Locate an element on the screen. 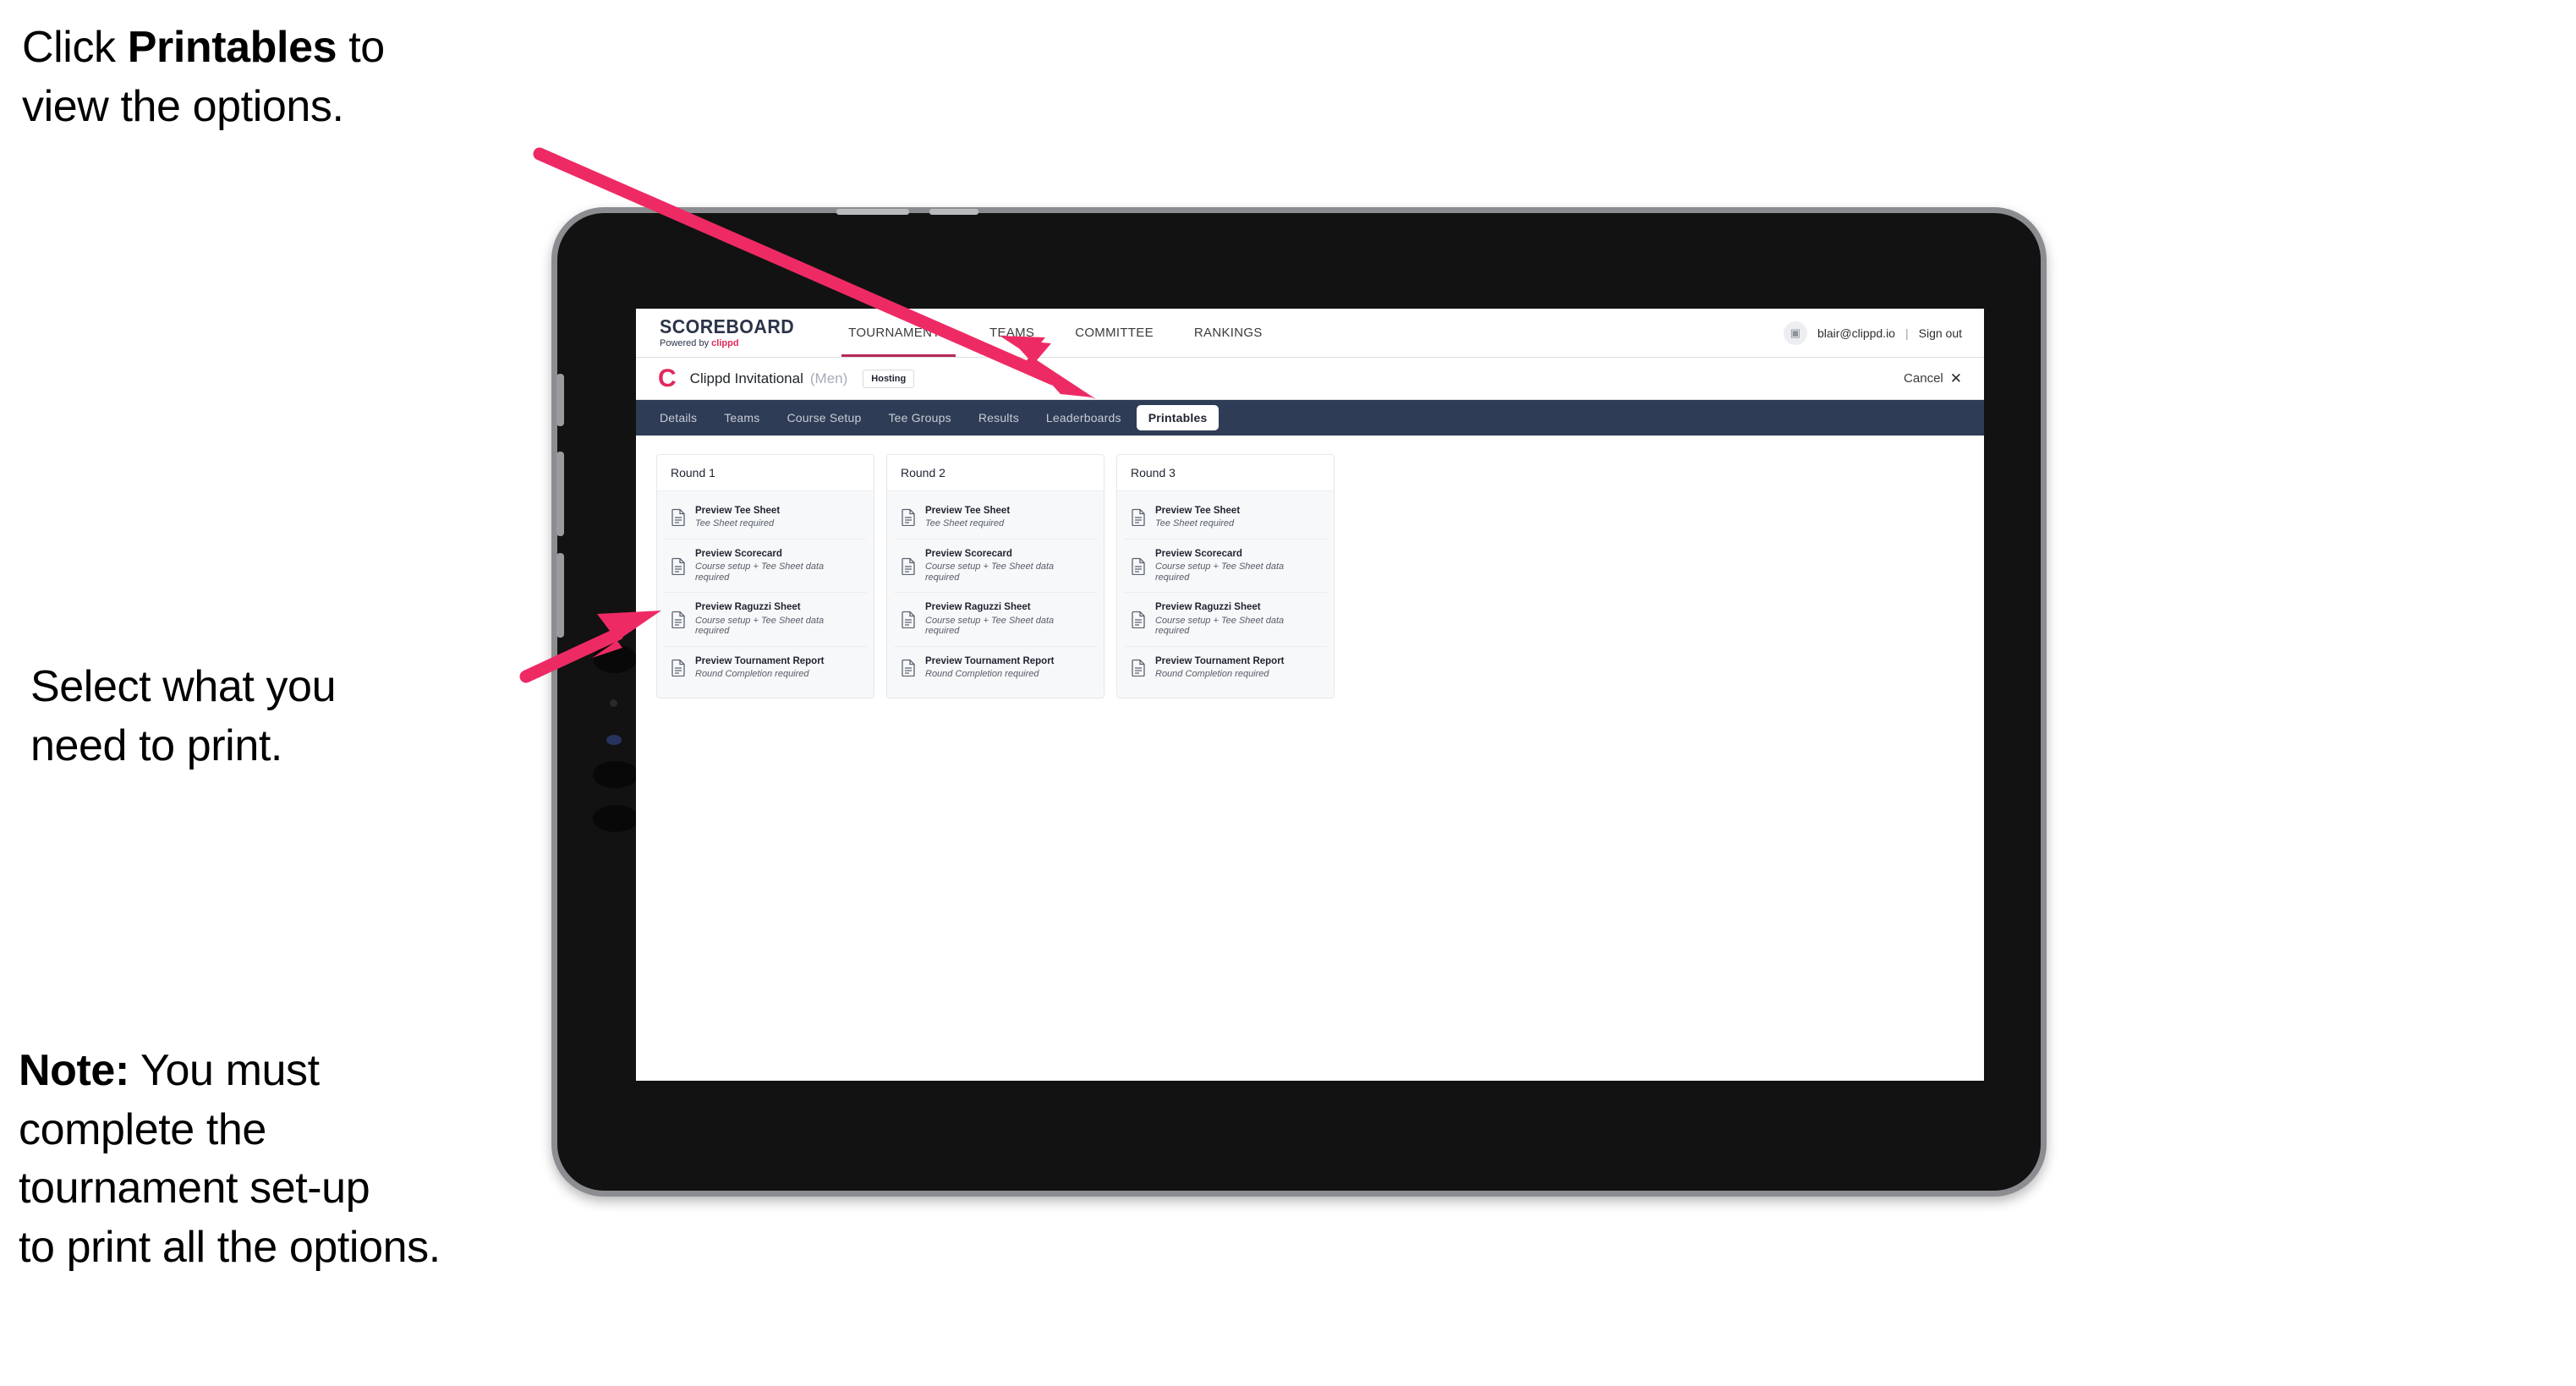  avatar: ▣ is located at coordinates (1795, 332).